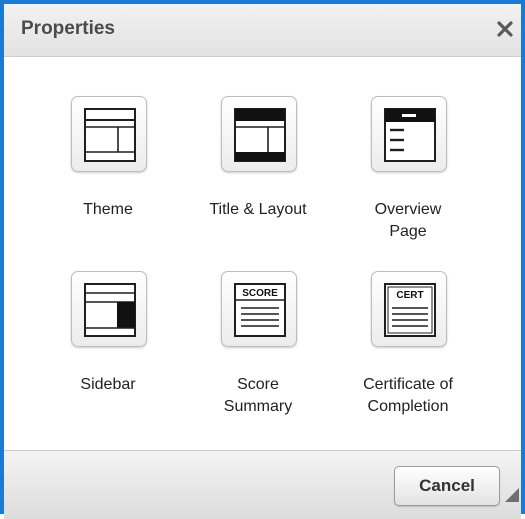 This screenshot has height=519, width=525. I want to click on label-line: Certificate of, so click(408, 384).